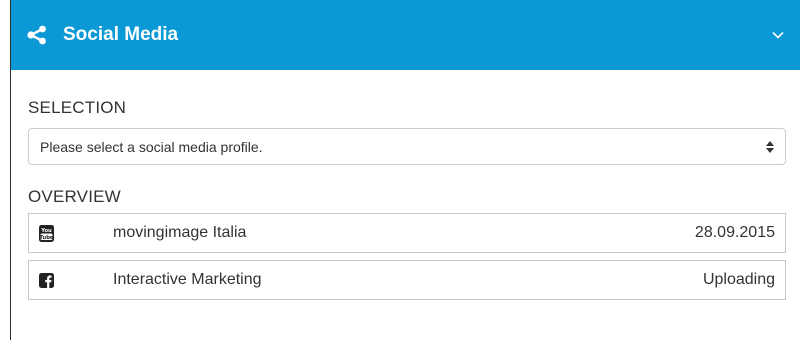  Describe the element at coordinates (180, 232) in the screenshot. I see `profile-name: movingimage Italia` at that location.